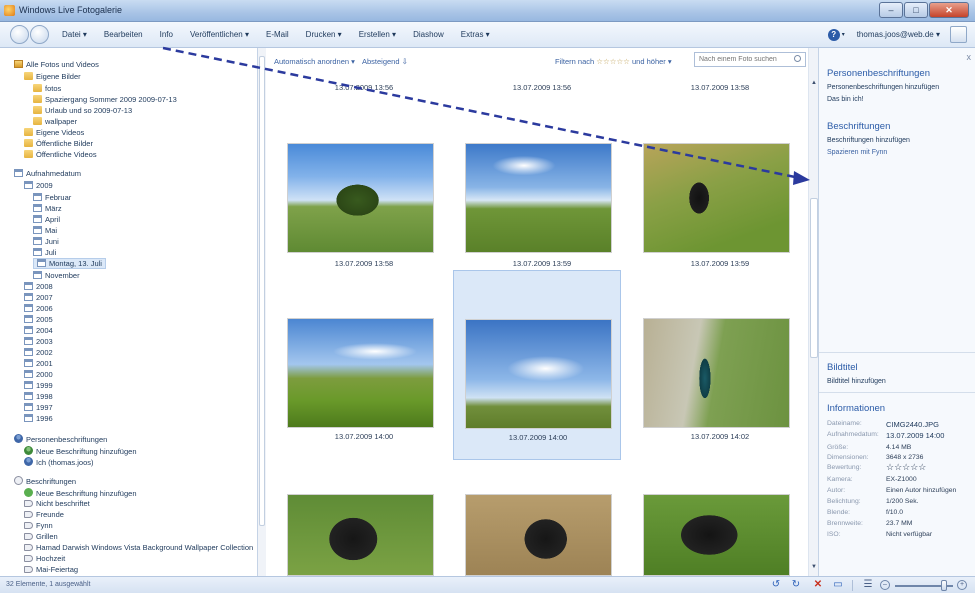 The width and height of the screenshot is (975, 593). I want to click on nav-scrollbar, so click(262, 312).